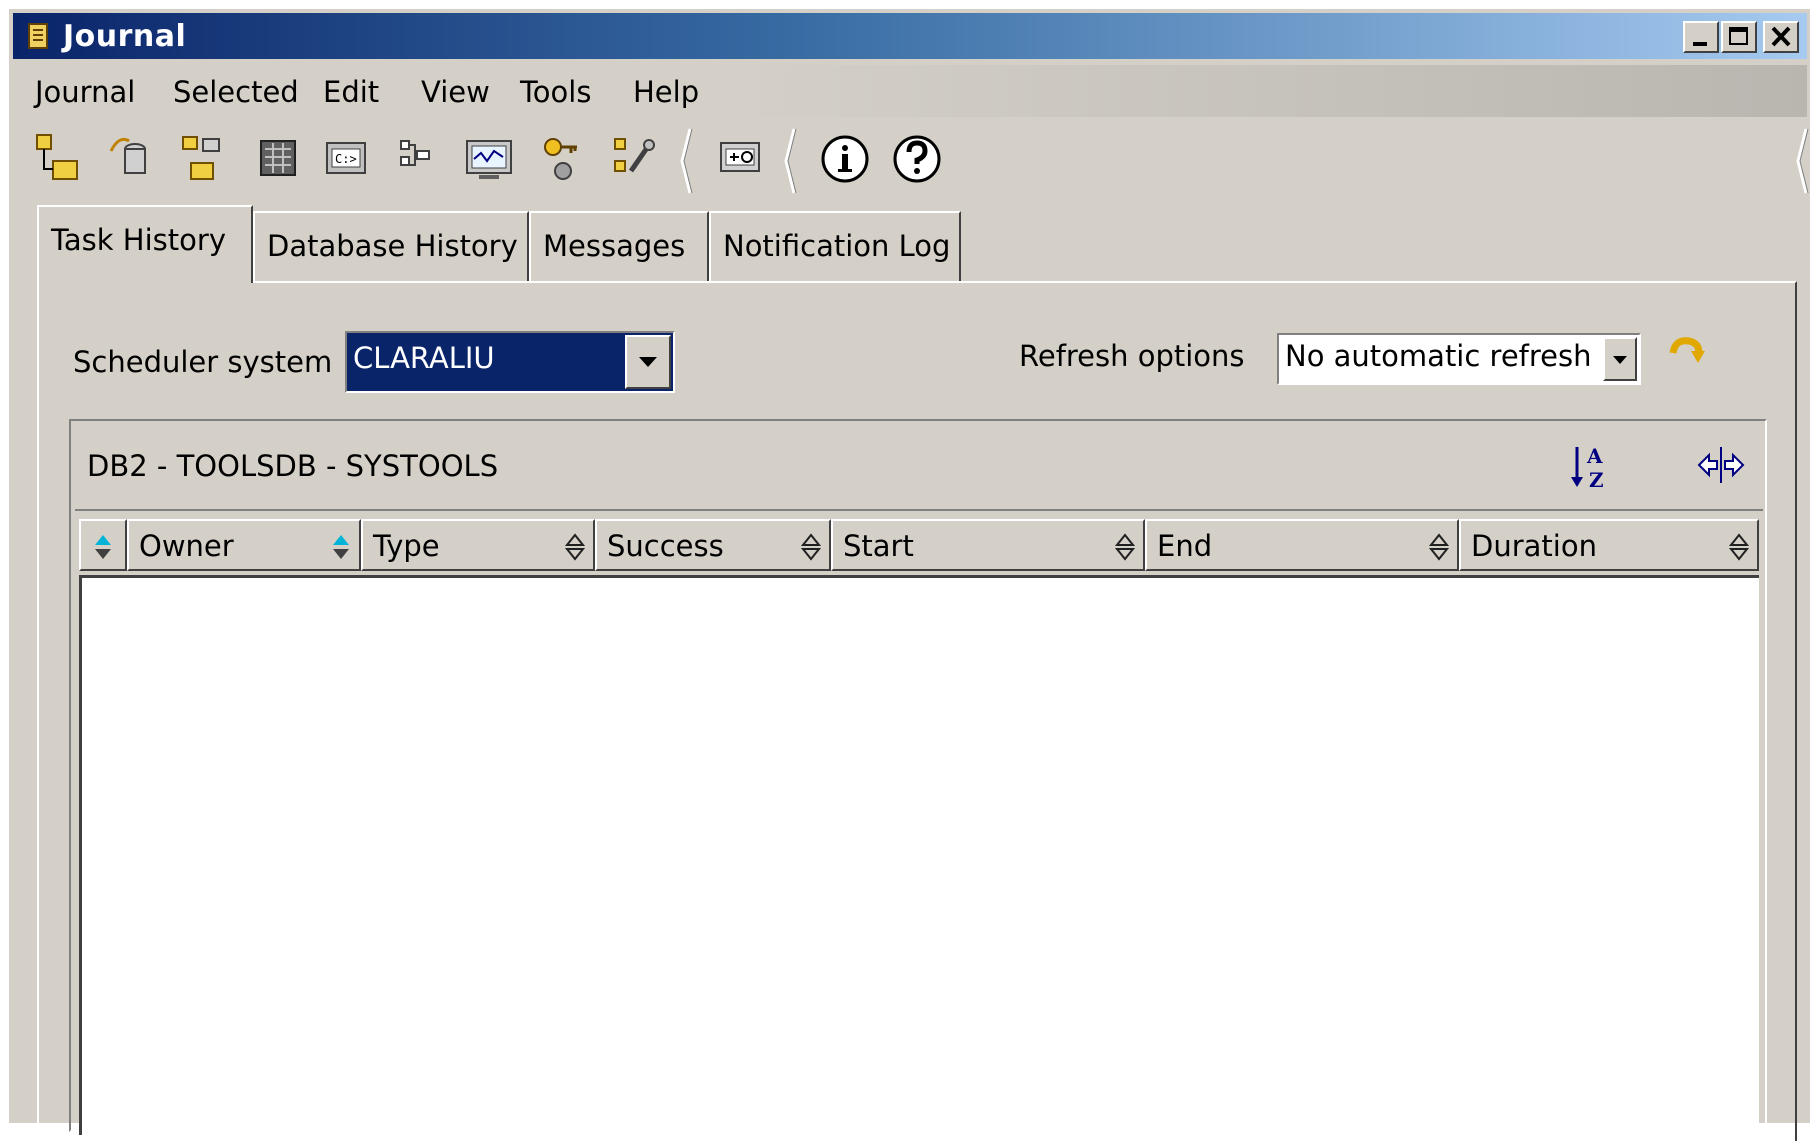 The width and height of the screenshot is (1817, 1141). I want to click on info-icon, so click(845, 159).